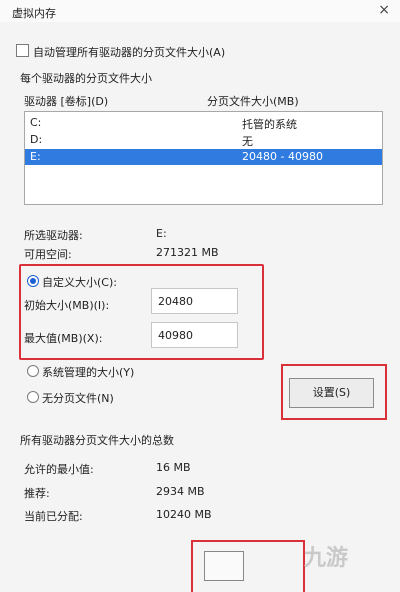 The image size is (400, 592). Describe the element at coordinates (331, 393) in the screenshot. I see `set-button: 设置(S)` at that location.